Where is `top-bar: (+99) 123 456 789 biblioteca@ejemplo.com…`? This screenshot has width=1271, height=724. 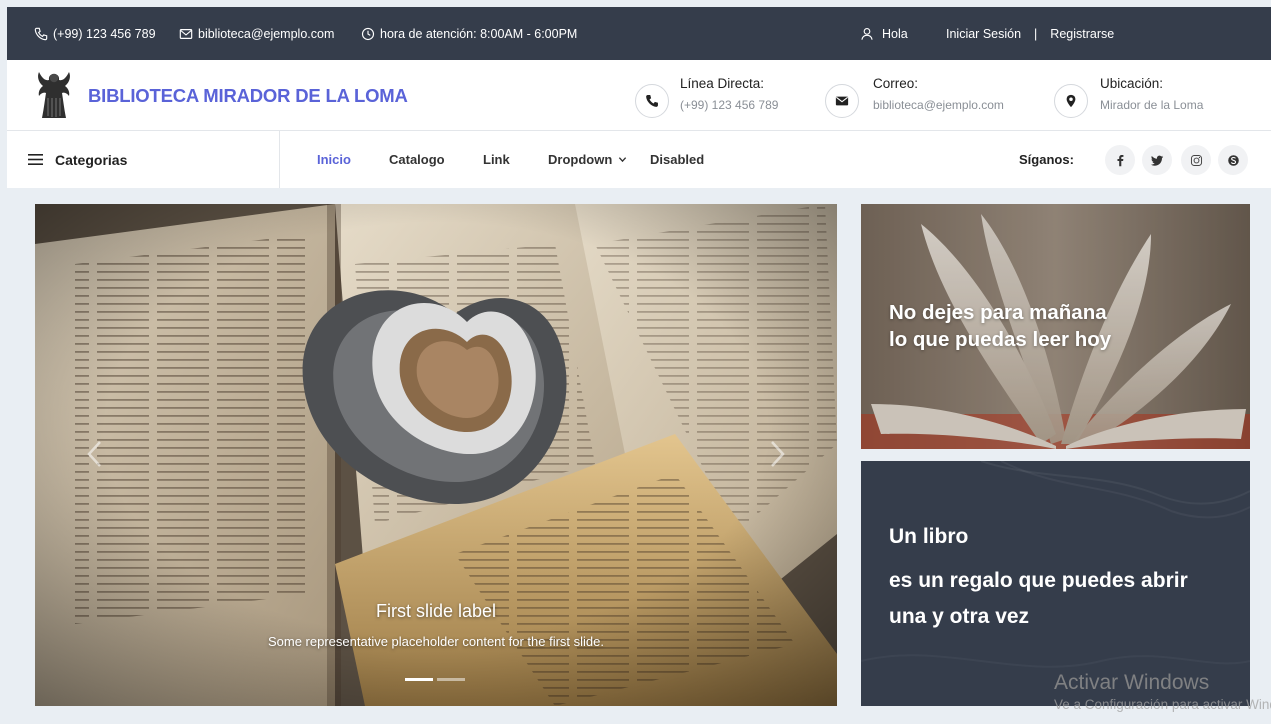
top-bar: (+99) 123 456 789 biblioteca@ejemplo.com… is located at coordinates (639, 33).